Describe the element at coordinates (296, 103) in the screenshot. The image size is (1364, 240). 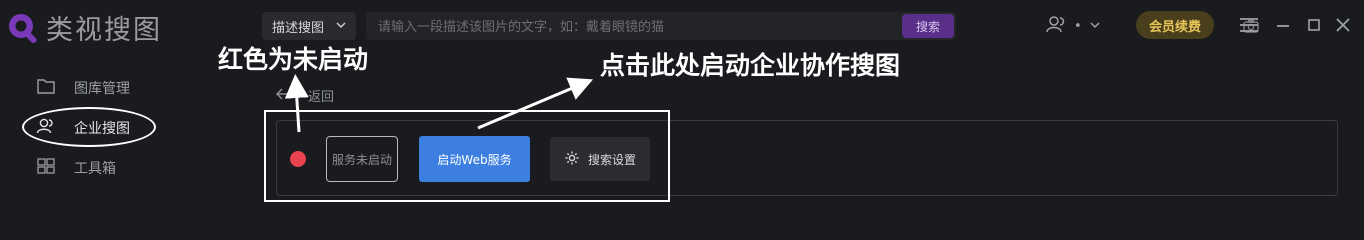
I see `status-arrow` at that location.